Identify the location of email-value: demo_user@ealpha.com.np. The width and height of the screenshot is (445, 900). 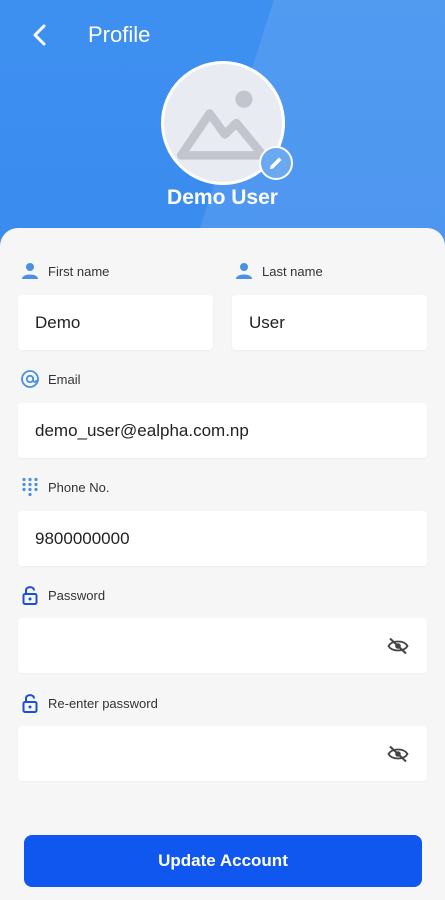
(142, 430).